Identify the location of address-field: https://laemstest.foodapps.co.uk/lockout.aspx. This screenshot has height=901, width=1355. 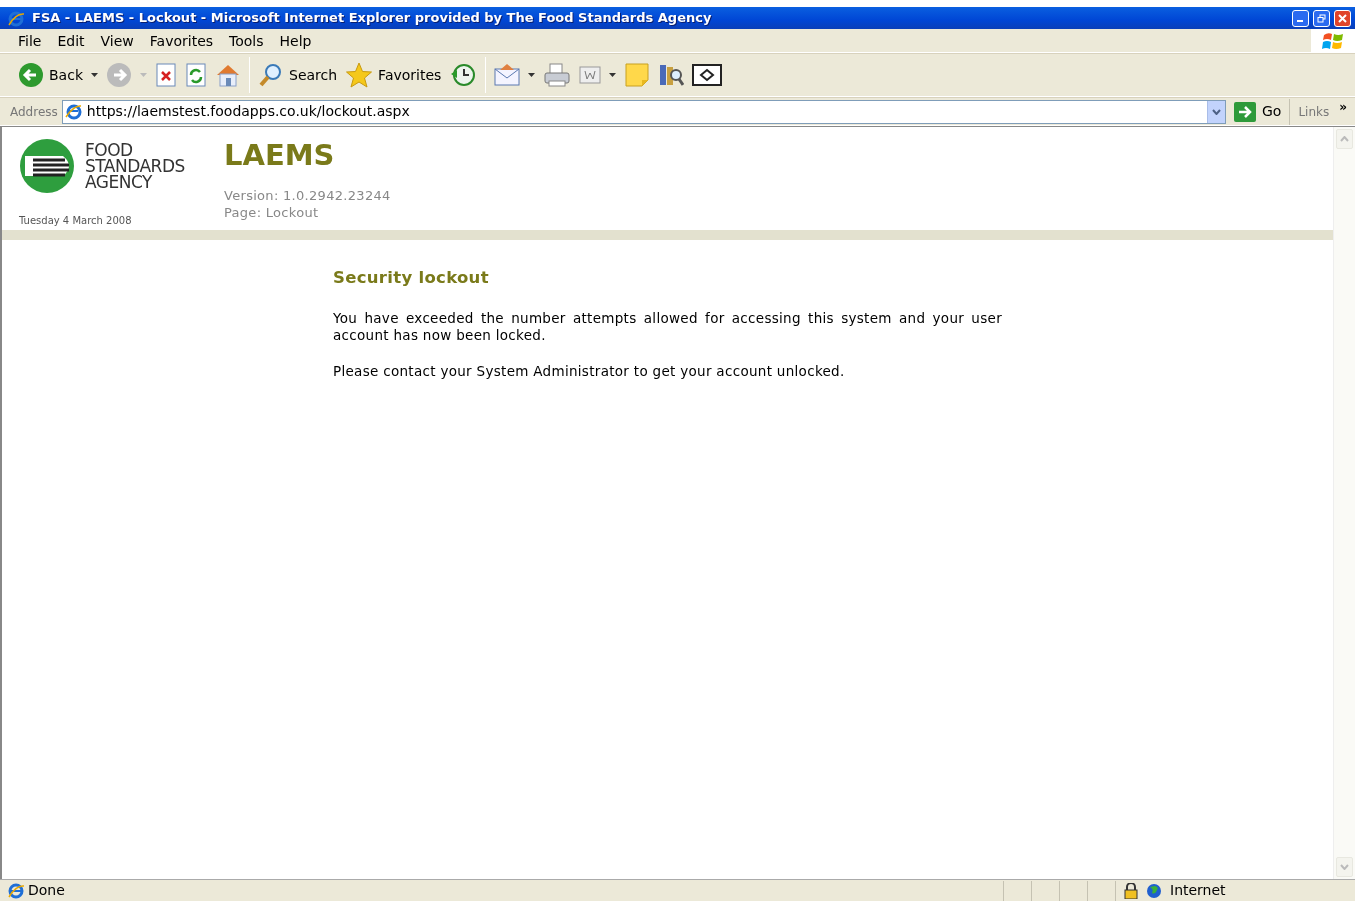
(643, 111).